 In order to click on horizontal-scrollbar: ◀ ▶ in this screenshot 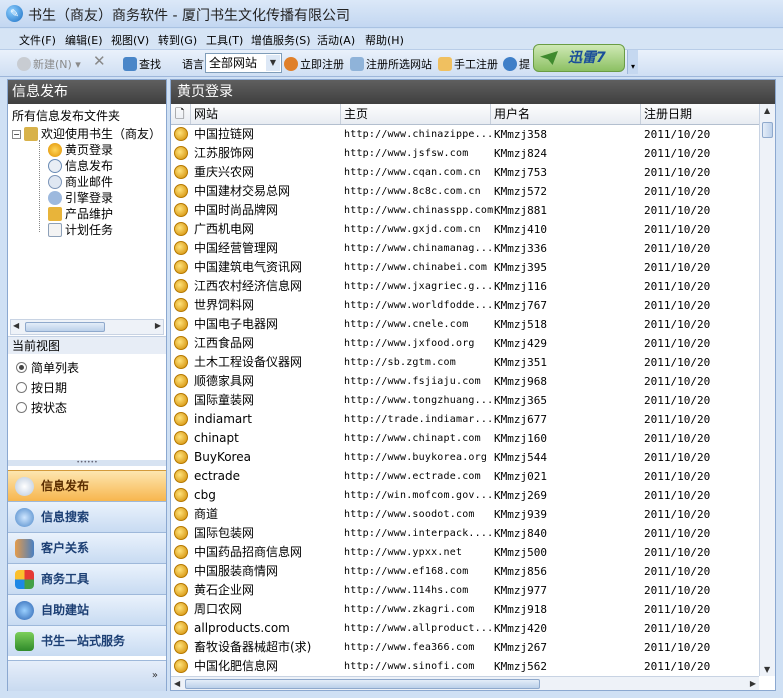, I will do `click(465, 683)`.